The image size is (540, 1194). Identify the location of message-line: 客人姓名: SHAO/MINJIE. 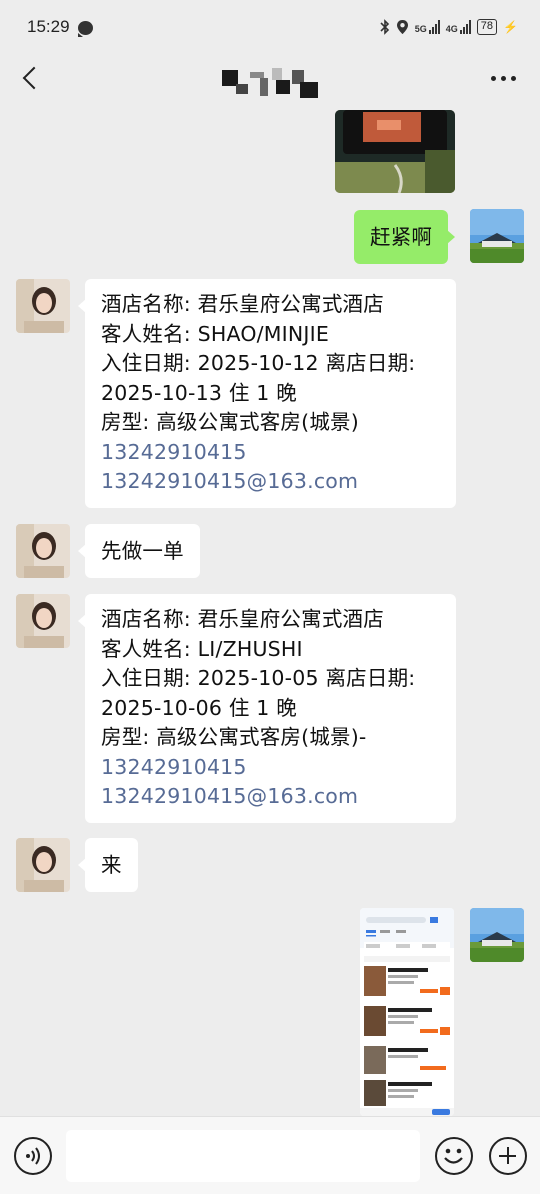
(215, 333).